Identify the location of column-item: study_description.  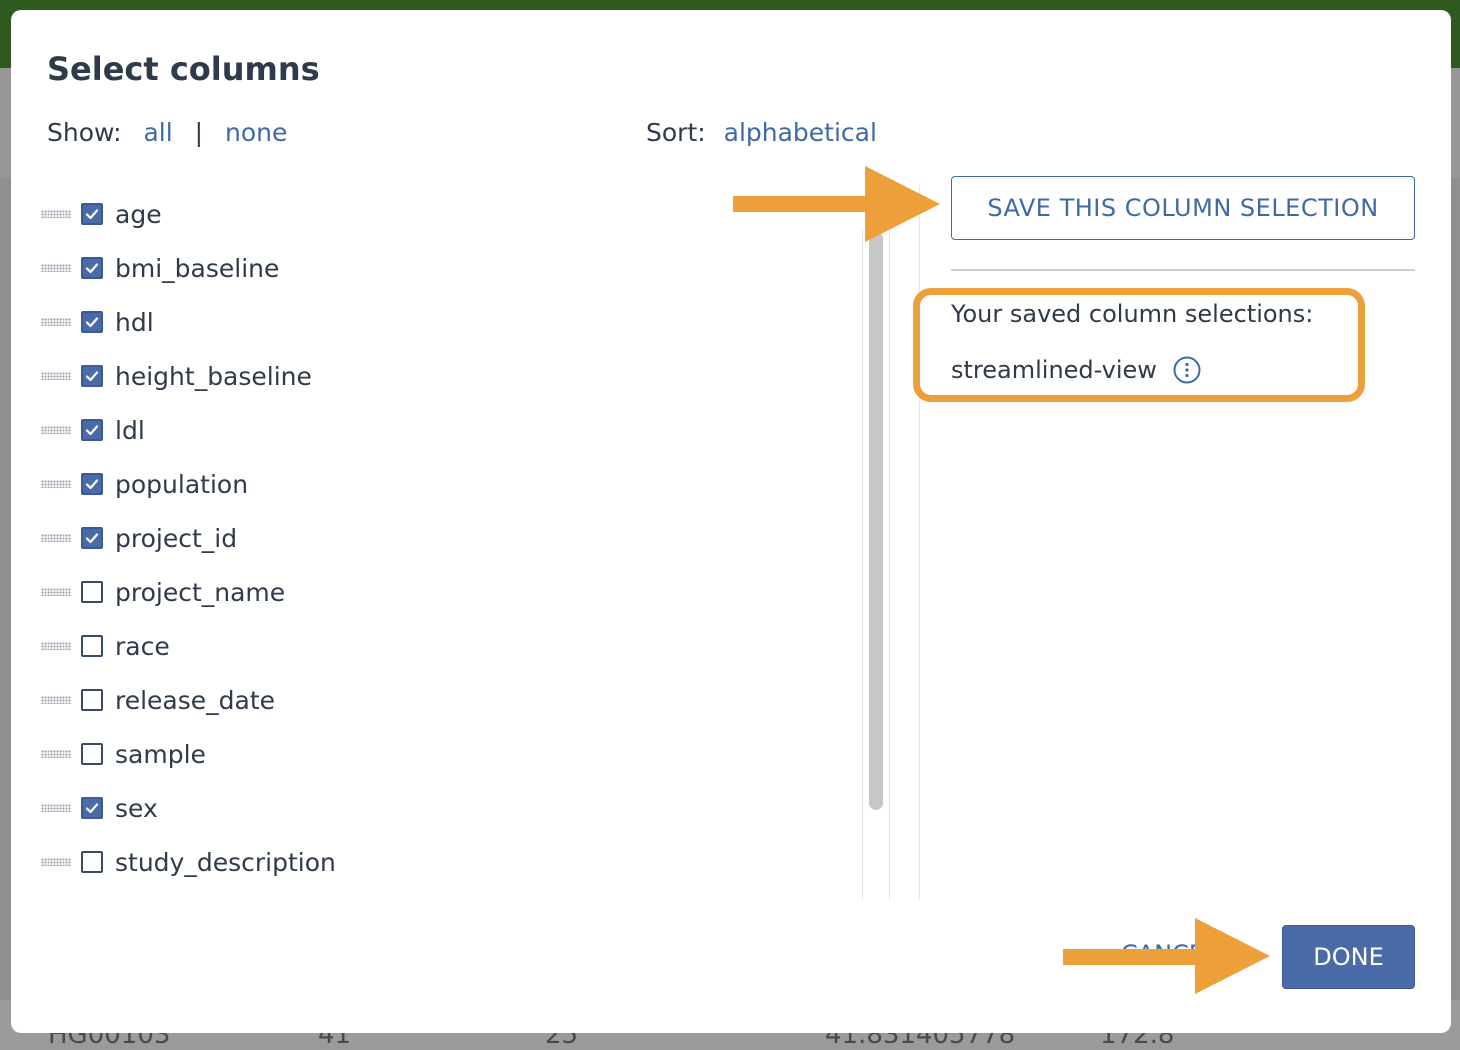
(188, 862).